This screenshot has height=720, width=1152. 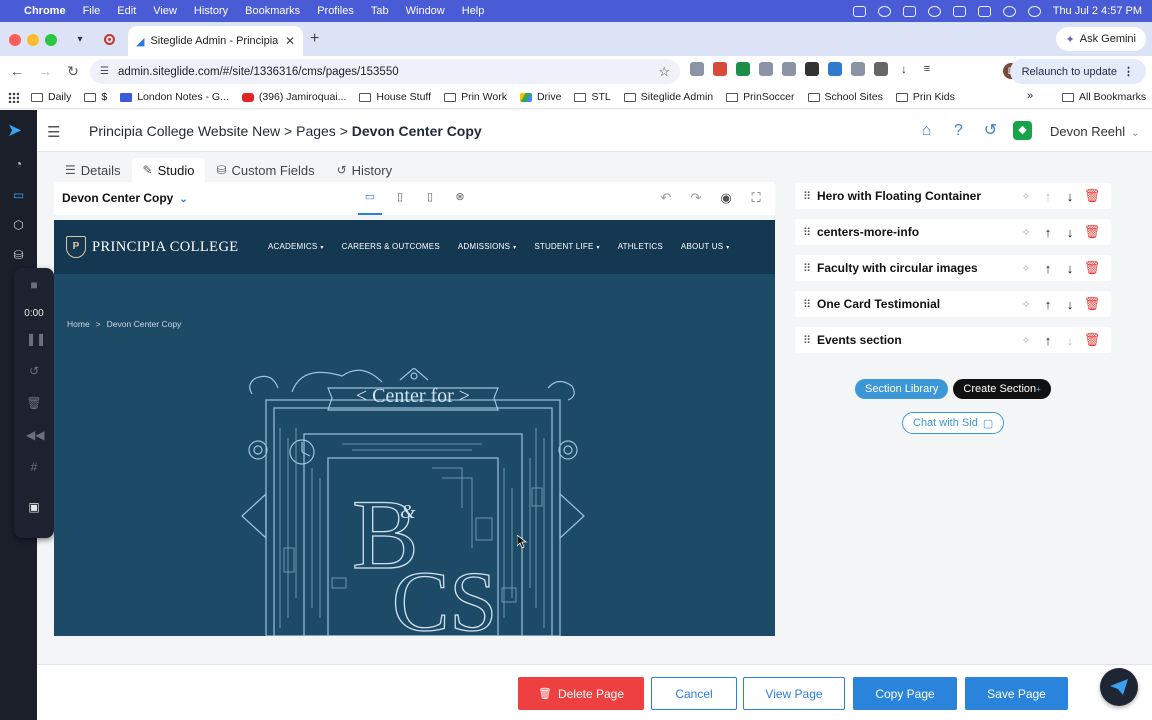 I want to click on rewind-icon: ◀◀, so click(x=35, y=435).